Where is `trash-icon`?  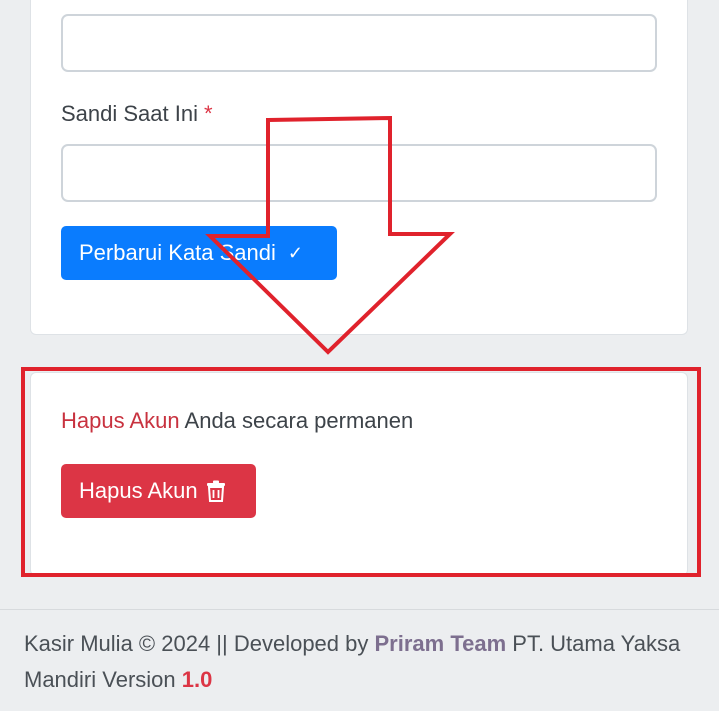
trash-icon is located at coordinates (216, 491).